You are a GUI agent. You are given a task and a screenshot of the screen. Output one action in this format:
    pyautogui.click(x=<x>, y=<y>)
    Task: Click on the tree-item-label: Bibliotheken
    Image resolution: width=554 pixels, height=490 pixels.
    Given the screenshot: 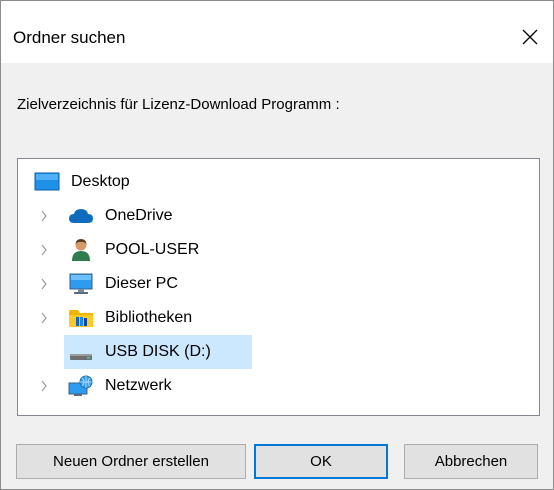 What is the action you would take?
    pyautogui.click(x=149, y=317)
    